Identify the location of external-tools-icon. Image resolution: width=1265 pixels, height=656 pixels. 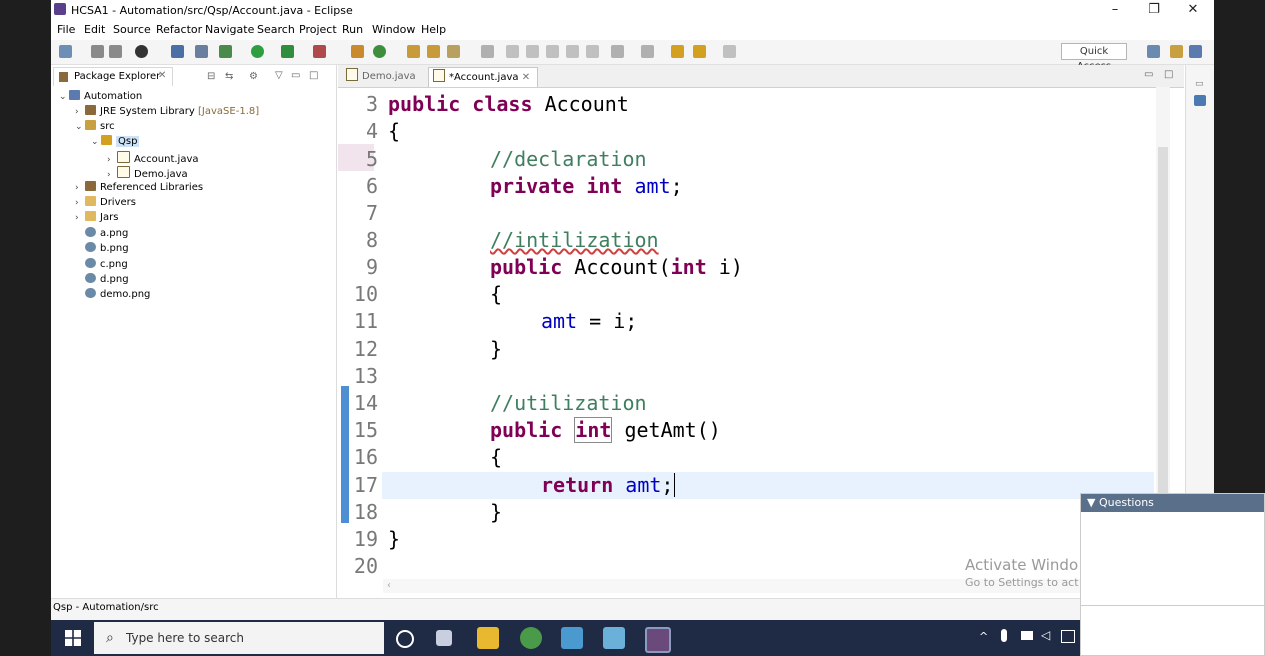
(319, 51).